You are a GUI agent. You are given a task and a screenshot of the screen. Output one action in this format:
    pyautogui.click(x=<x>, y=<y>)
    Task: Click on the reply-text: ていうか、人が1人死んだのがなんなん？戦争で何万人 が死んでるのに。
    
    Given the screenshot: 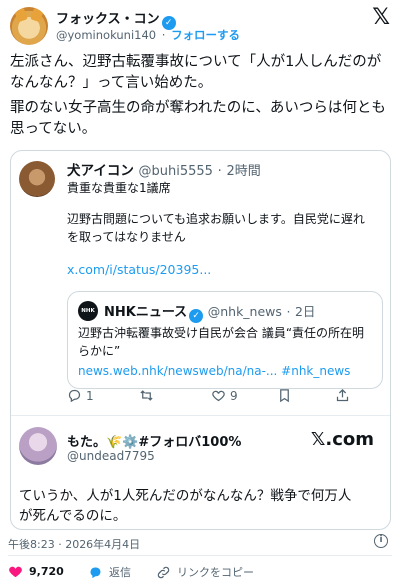 What is the action you would take?
    pyautogui.click(x=200, y=506)
    